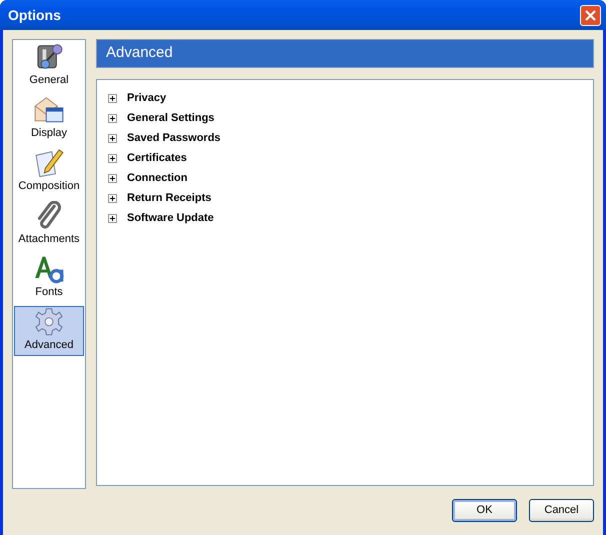 This screenshot has height=535, width=606. I want to click on cancel-button: Cancel, so click(561, 510).